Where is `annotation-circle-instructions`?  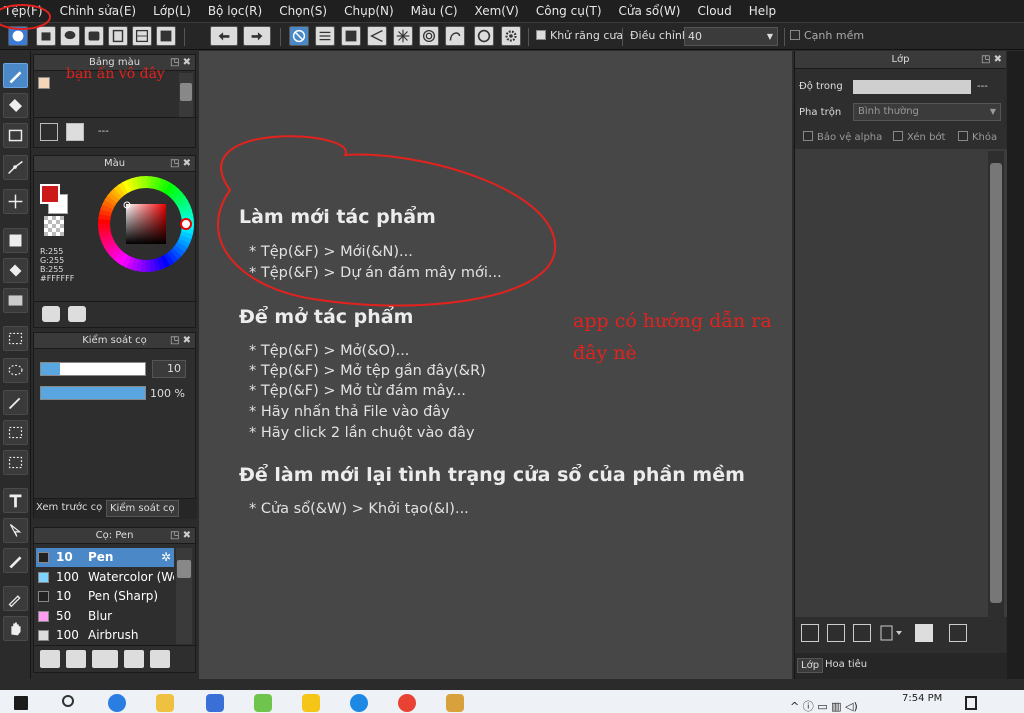
annotation-circle-instructions is located at coordinates (387, 221).